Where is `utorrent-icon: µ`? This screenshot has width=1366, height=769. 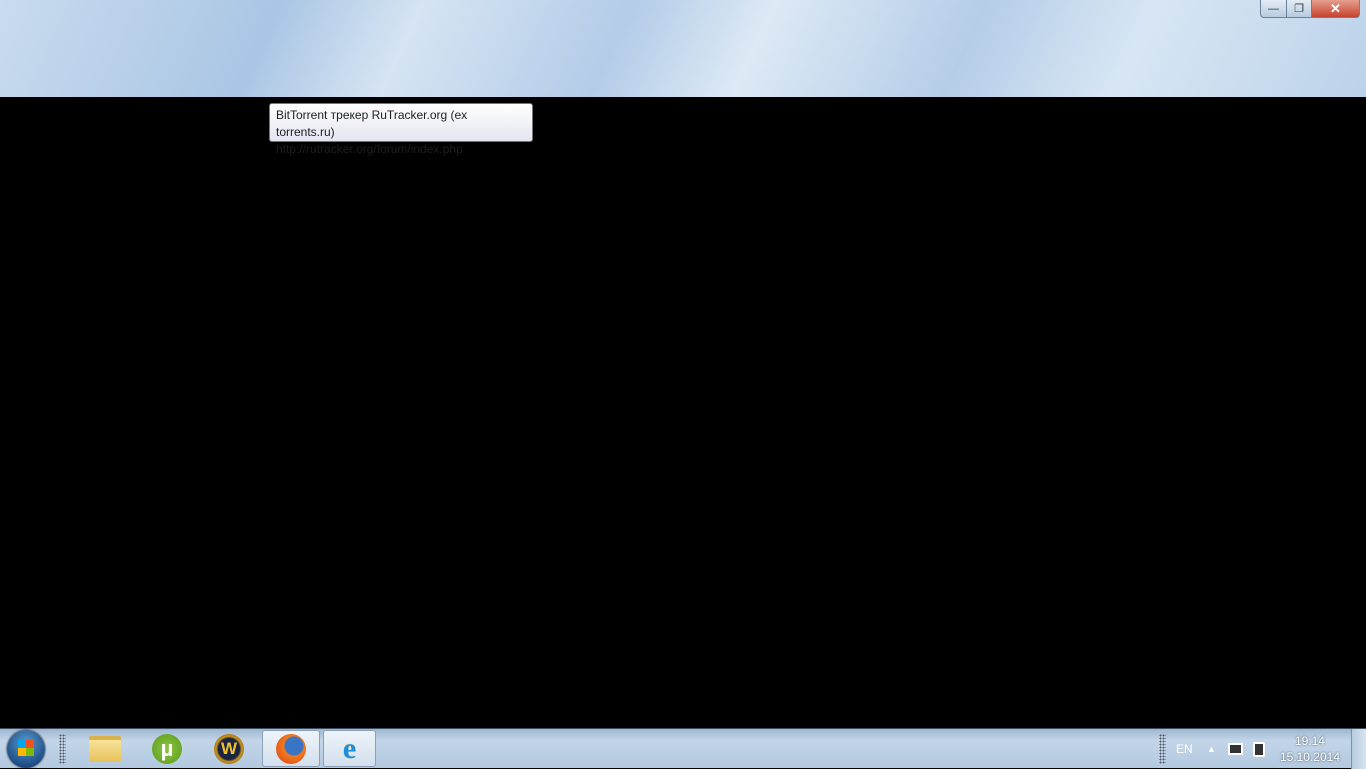
utorrent-icon: µ is located at coordinates (167, 748).